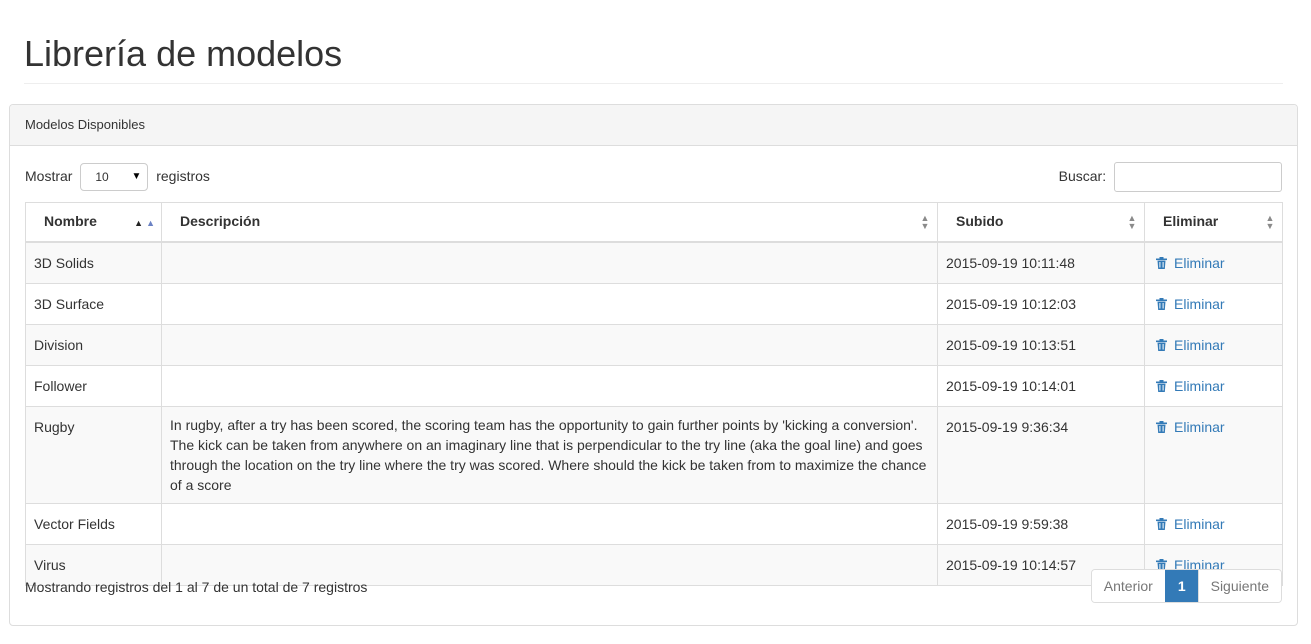 The width and height of the screenshot is (1311, 644). What do you see at coordinates (183, 176) in the screenshot?
I see `records-label: registros` at bounding box center [183, 176].